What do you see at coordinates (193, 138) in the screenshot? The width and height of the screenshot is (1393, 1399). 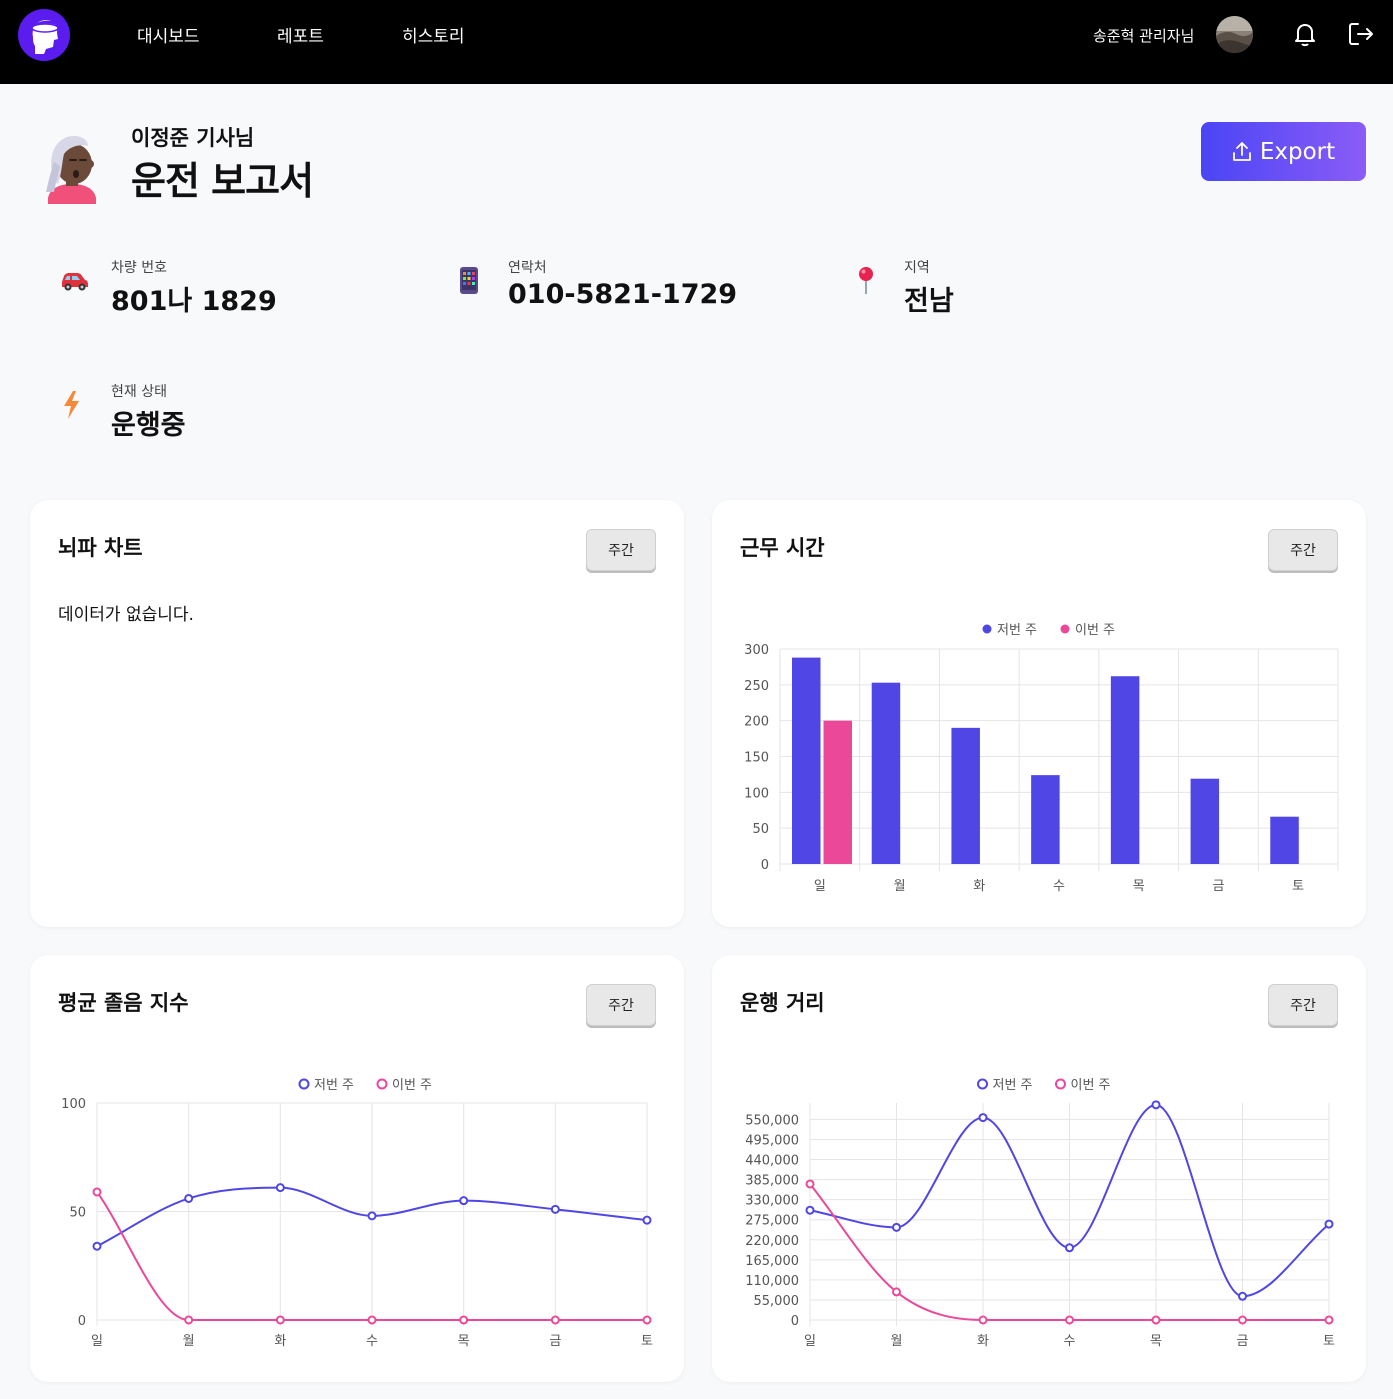 I see `driver-name: 이정준 기사님` at bounding box center [193, 138].